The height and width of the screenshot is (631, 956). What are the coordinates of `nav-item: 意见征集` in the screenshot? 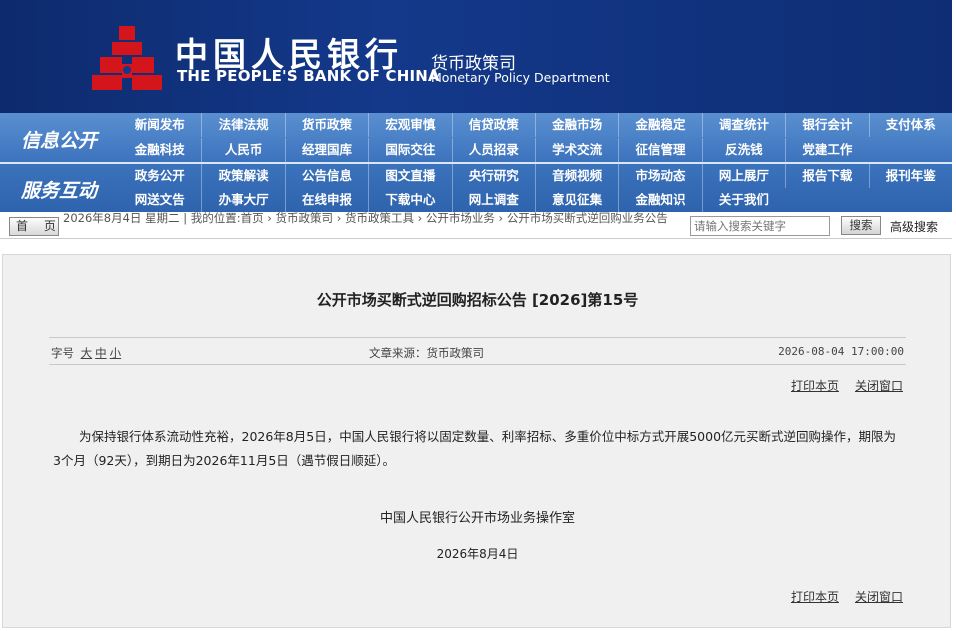 It's located at (576, 200).